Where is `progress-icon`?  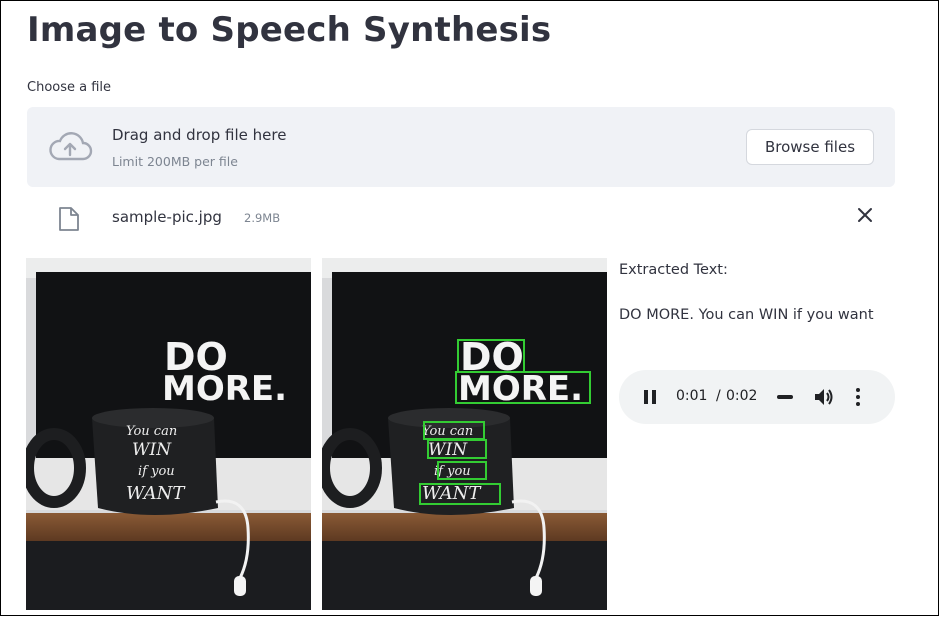
progress-icon is located at coordinates (785, 397).